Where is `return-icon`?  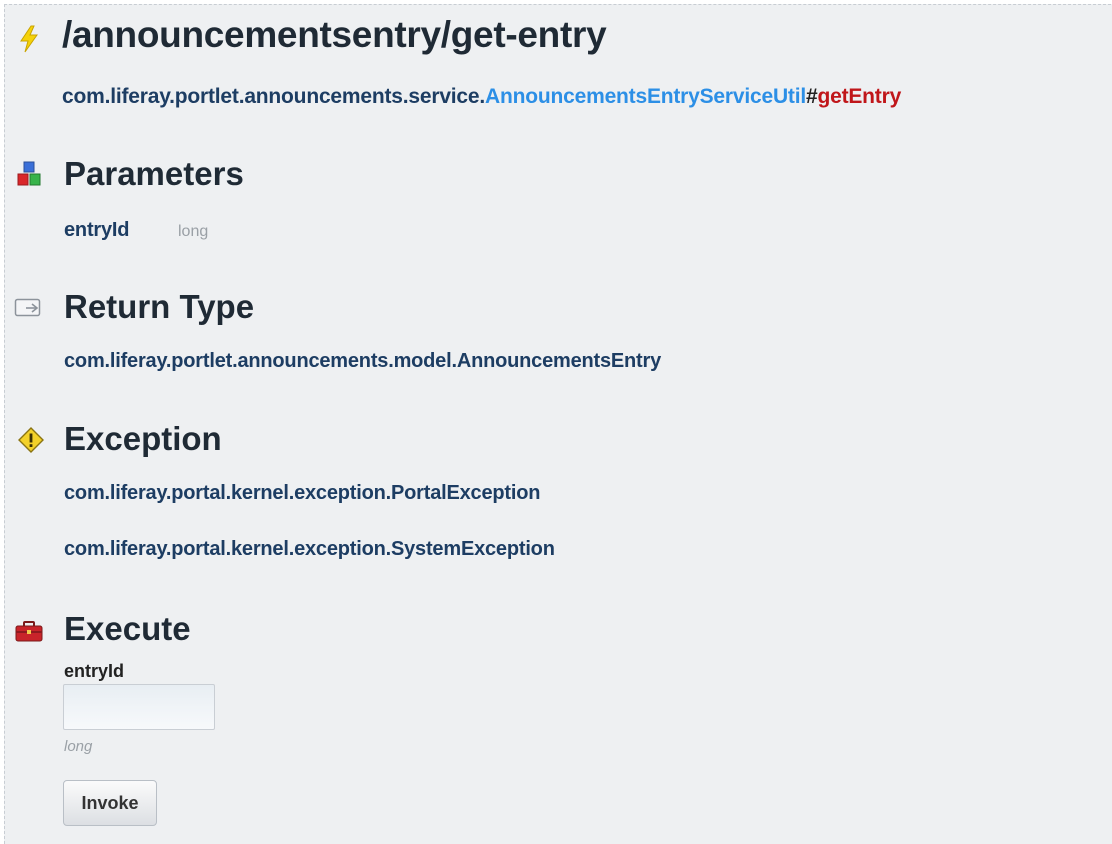
return-icon is located at coordinates (27, 307).